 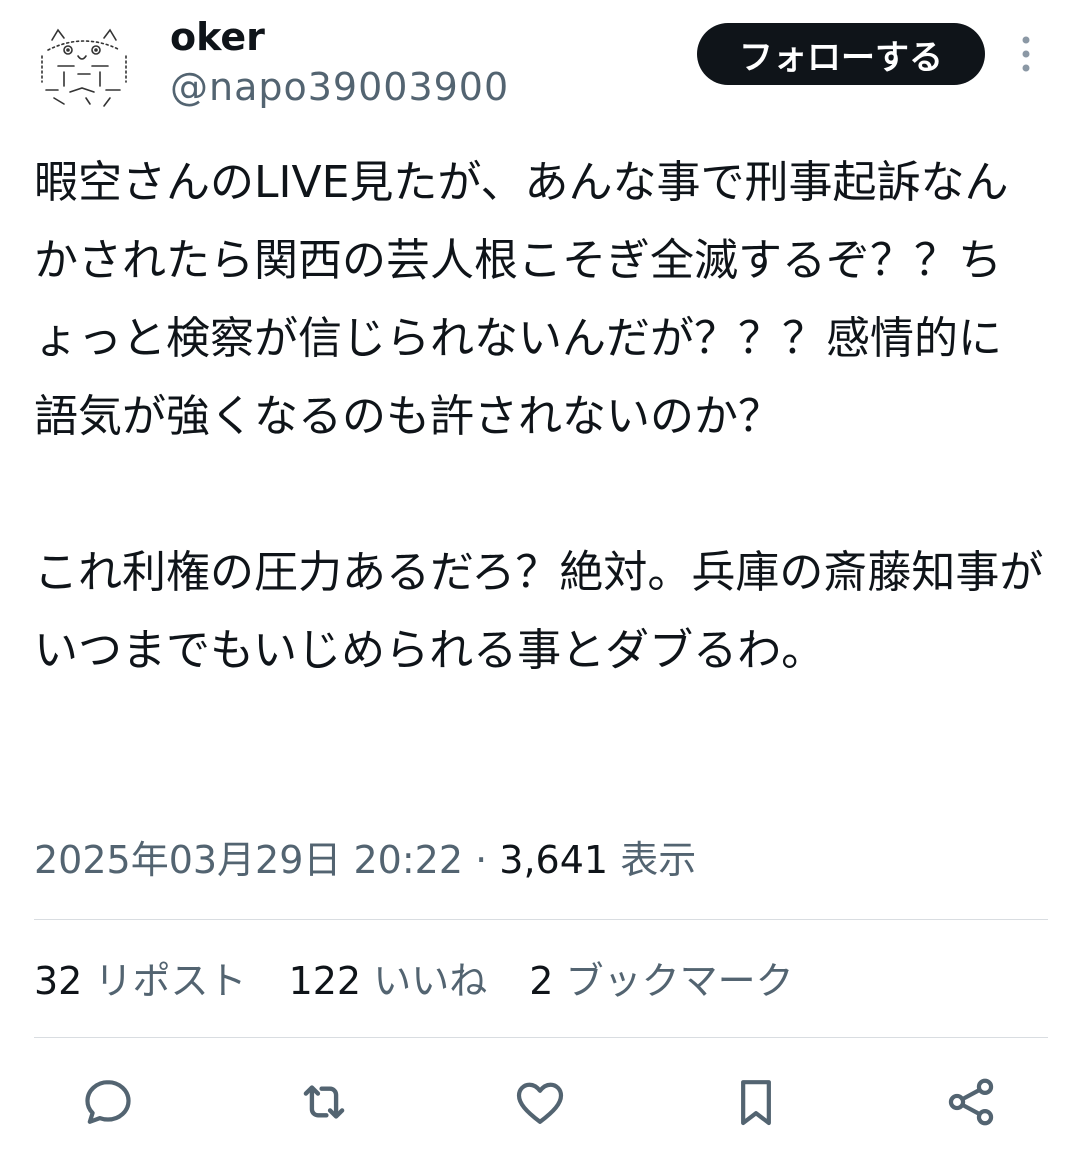 I want to click on repost-button, so click(x=324, y=1102).